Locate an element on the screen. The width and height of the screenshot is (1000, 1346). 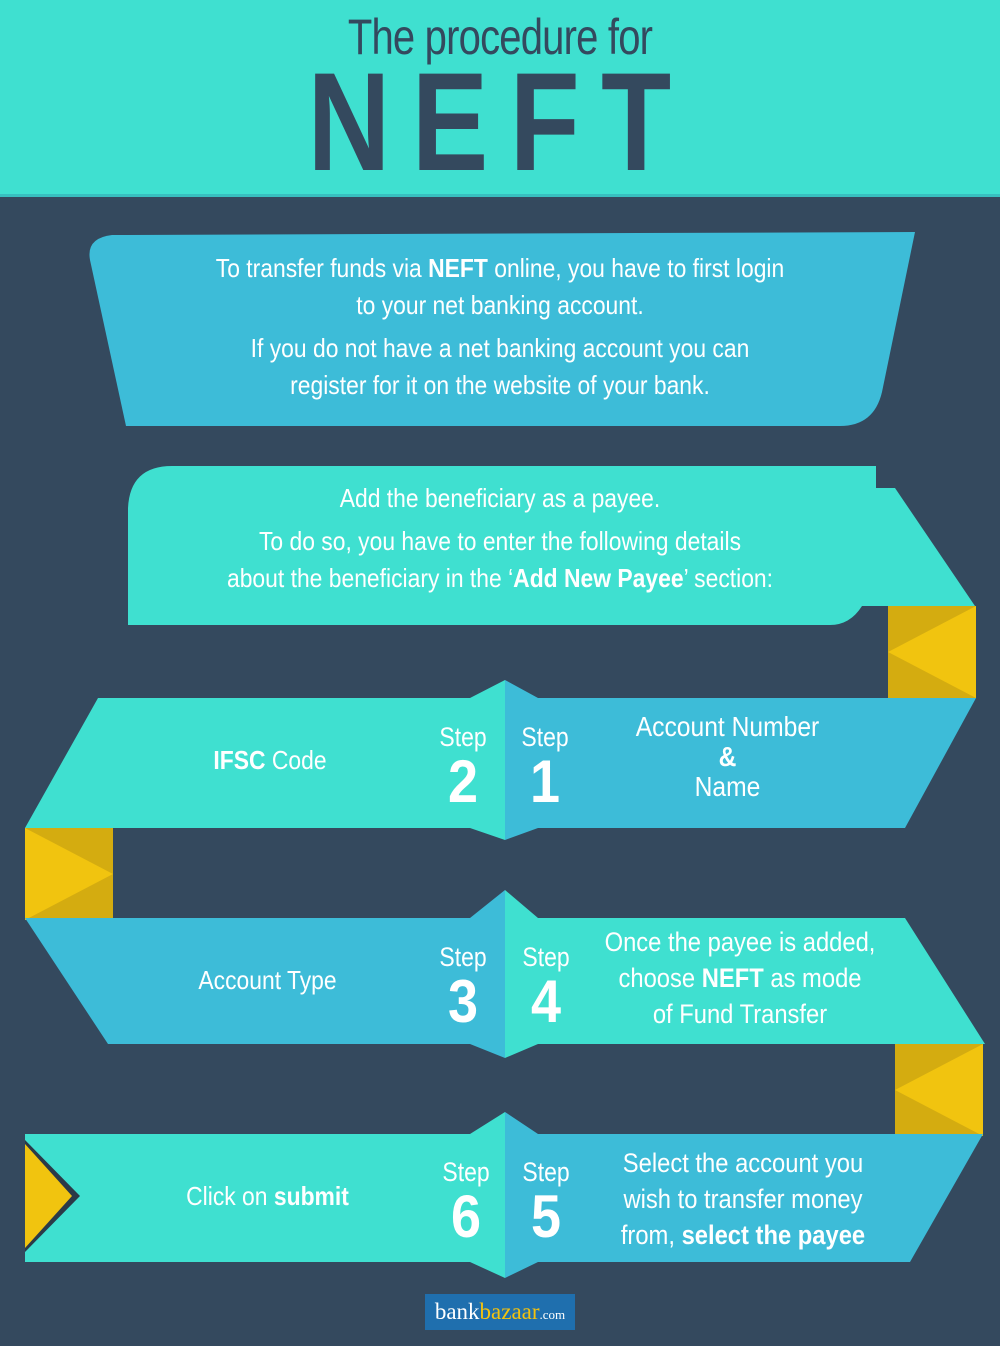
step4-line-2: choose NEFT as mode is located at coordinates (740, 978).